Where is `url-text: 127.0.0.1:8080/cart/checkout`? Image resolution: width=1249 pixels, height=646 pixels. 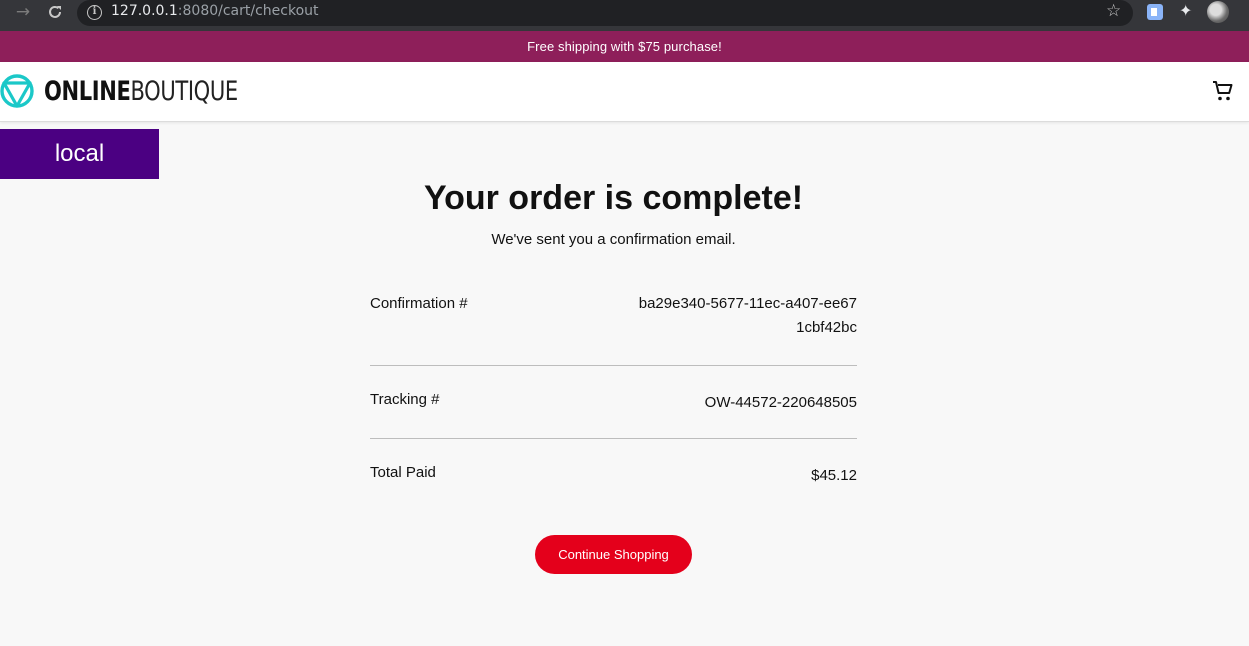
url-text: 127.0.0.1:8080/cart/checkout is located at coordinates (215, 11).